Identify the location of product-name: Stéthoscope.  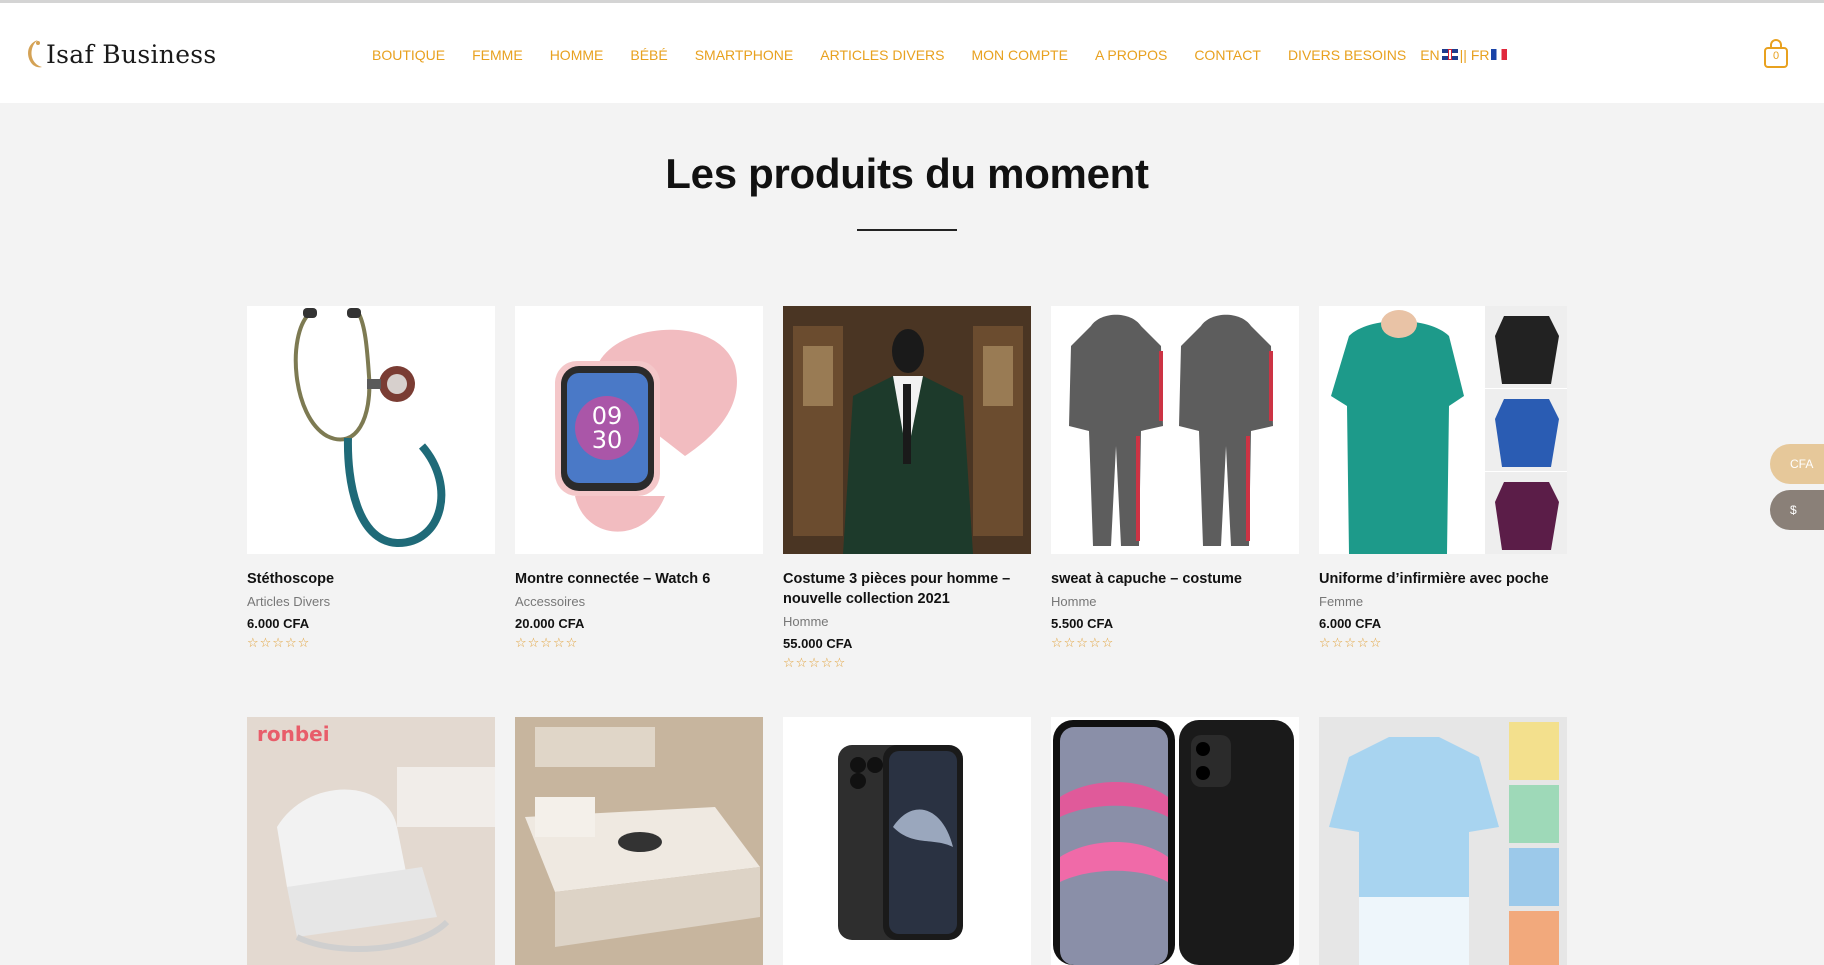
(371, 579).